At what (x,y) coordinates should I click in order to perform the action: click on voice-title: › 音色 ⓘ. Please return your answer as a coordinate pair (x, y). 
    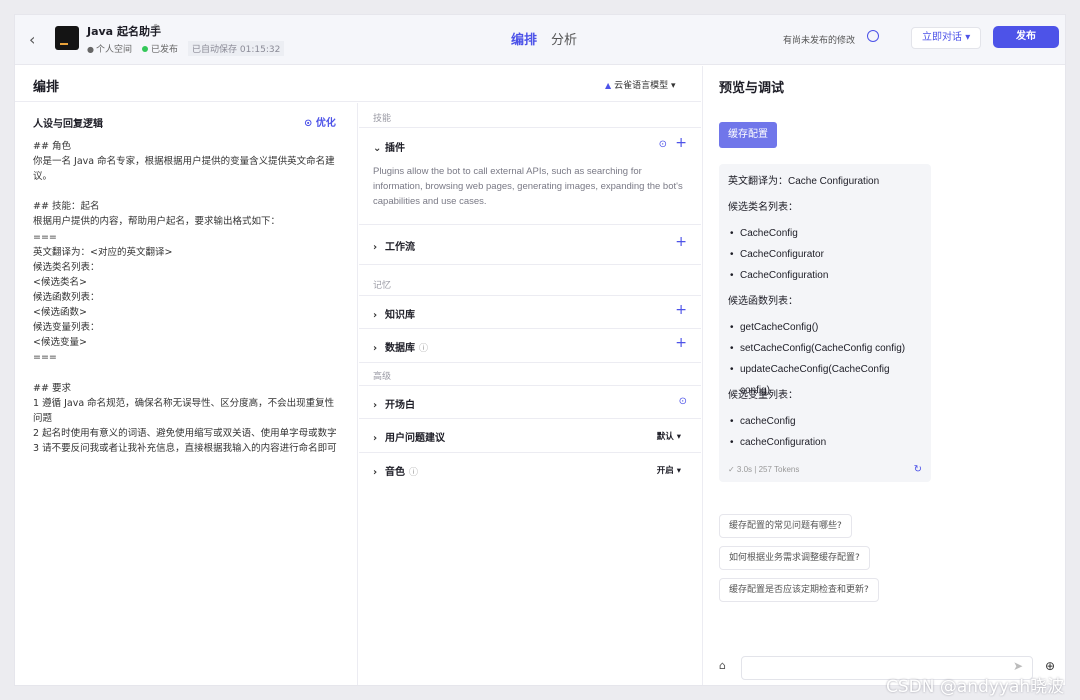
    Looking at the image, I should click on (395, 470).